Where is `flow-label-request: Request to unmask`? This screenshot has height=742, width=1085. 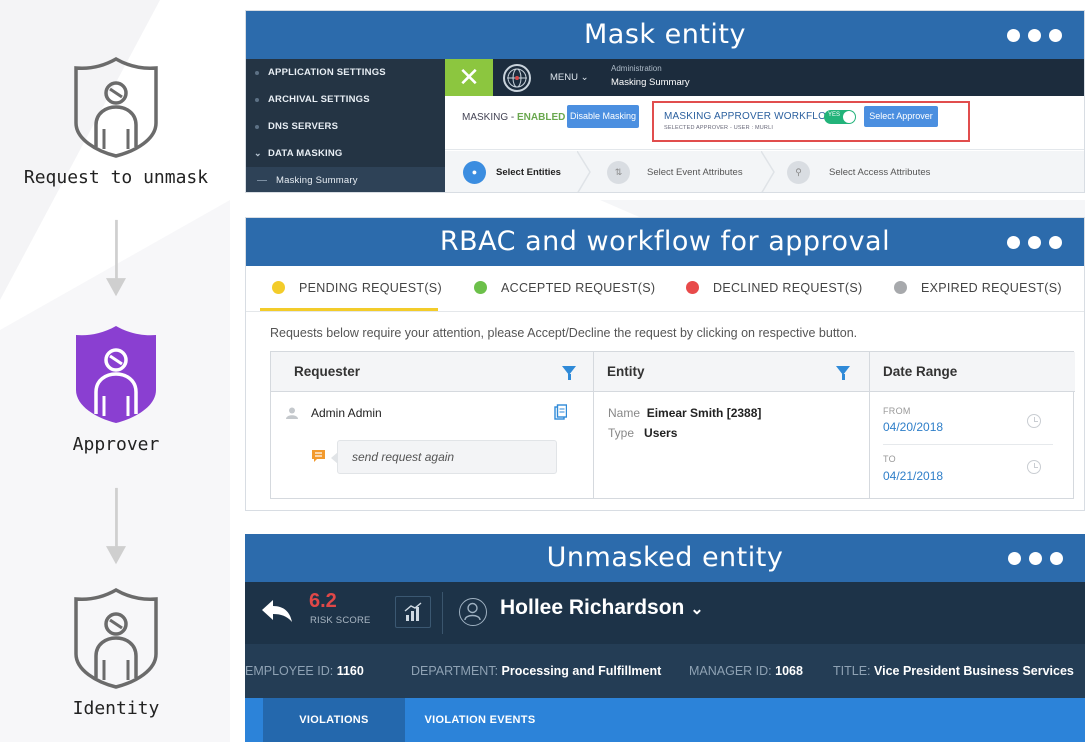 flow-label-request: Request to unmask is located at coordinates (116, 177).